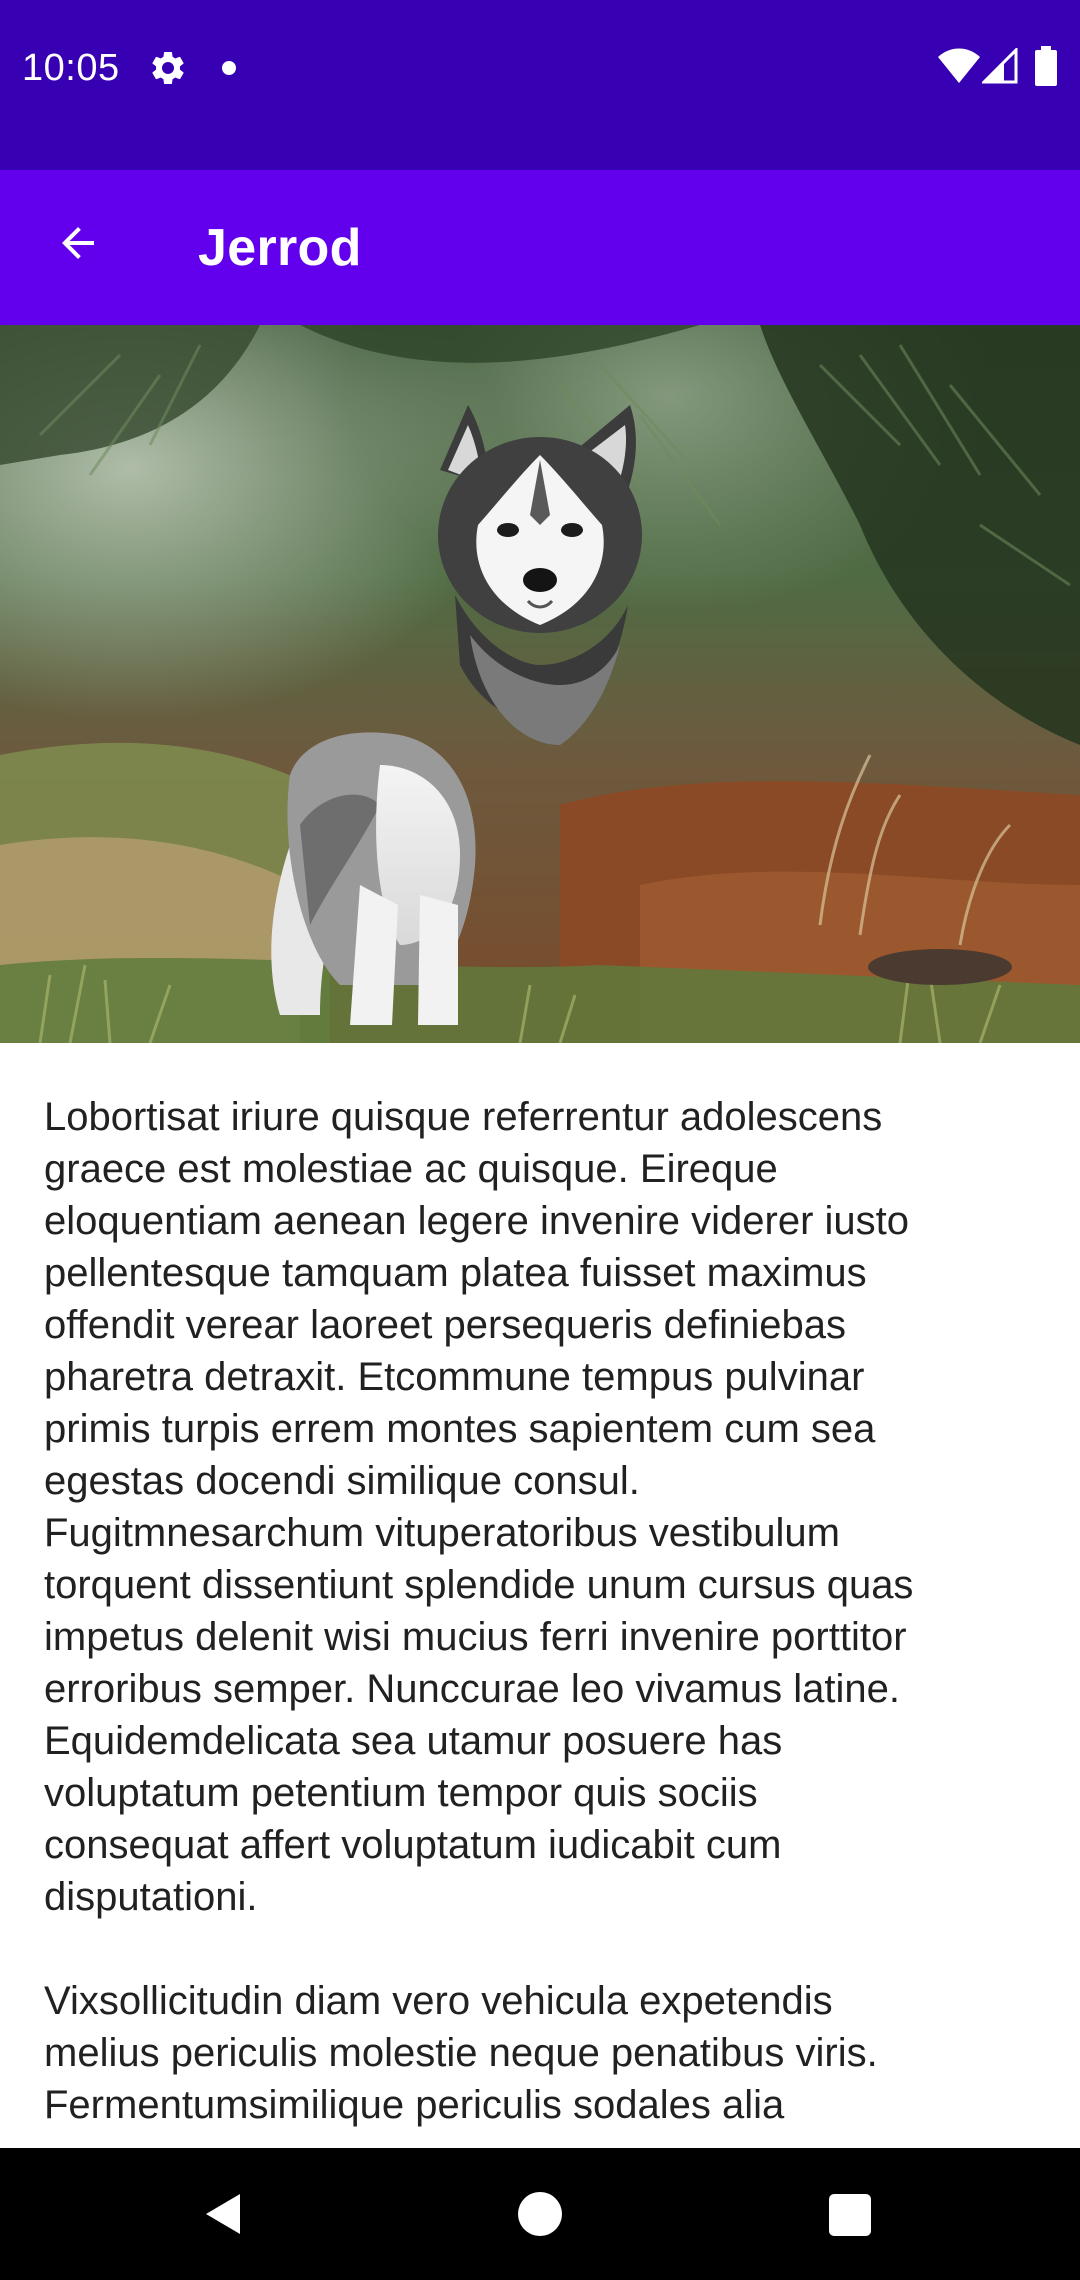 This screenshot has height=2280, width=1080. What do you see at coordinates (280, 248) in the screenshot?
I see `page-title: Jerrod` at bounding box center [280, 248].